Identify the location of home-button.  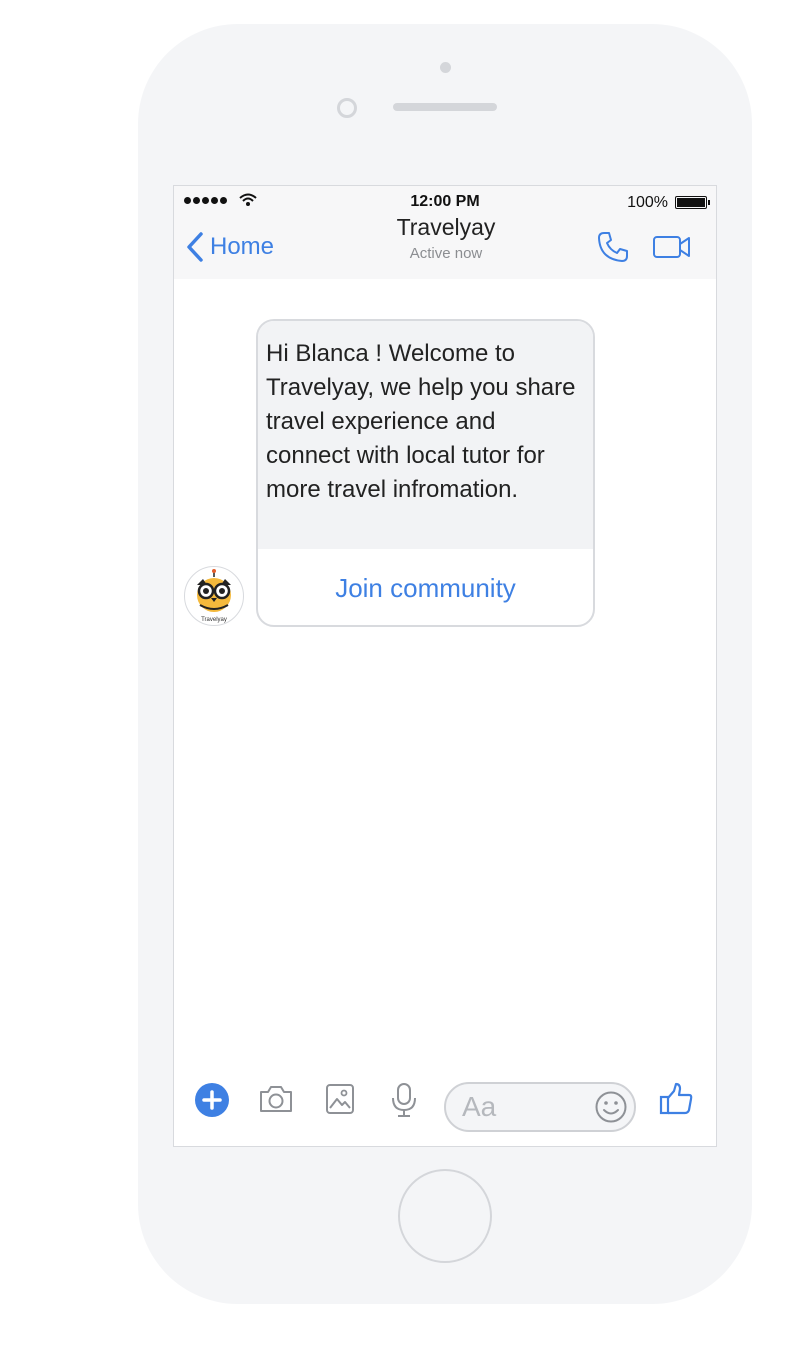
(445, 1216).